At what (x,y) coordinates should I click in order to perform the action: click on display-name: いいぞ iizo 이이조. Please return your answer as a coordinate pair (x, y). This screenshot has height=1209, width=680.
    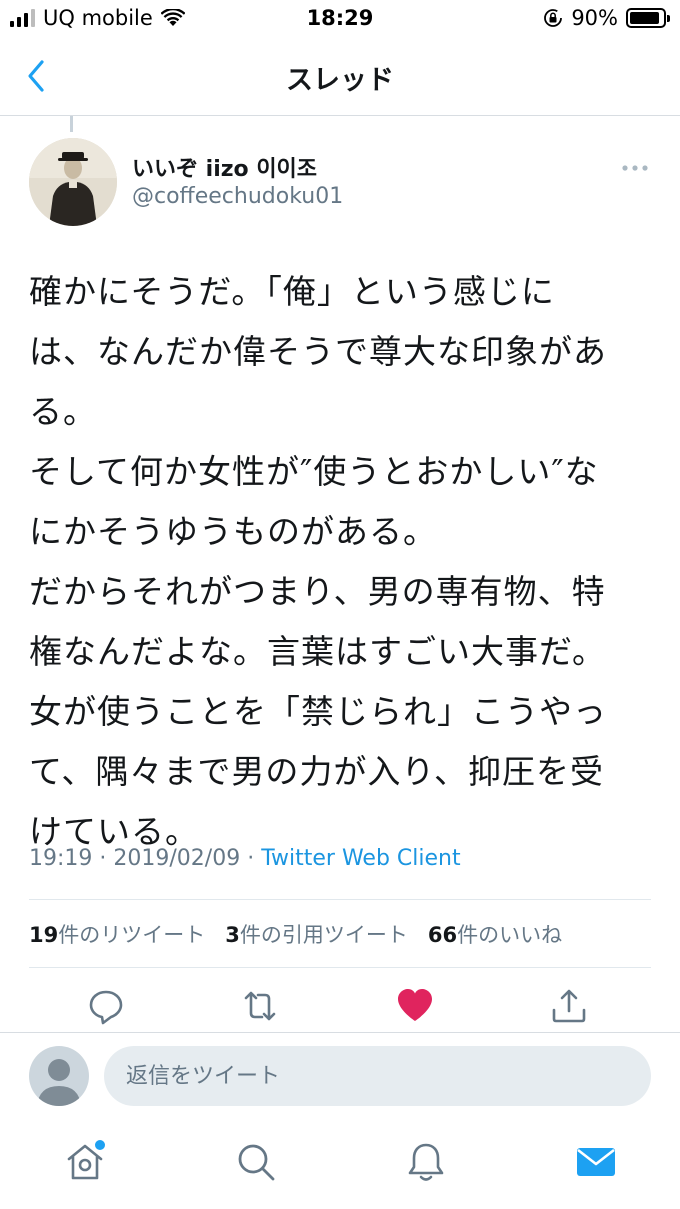
    Looking at the image, I should click on (224, 167).